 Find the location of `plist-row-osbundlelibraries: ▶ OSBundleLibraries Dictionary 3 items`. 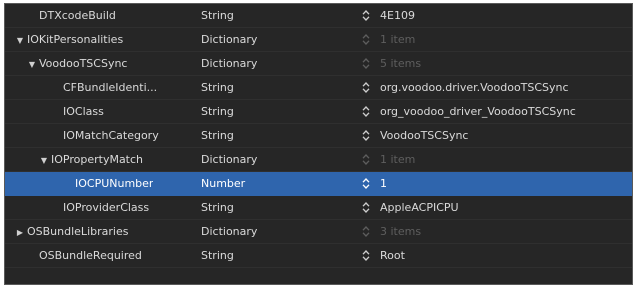

plist-row-osbundlelibraries: ▶ OSBundleLibraries Dictionary 3 items is located at coordinates (318, 232).